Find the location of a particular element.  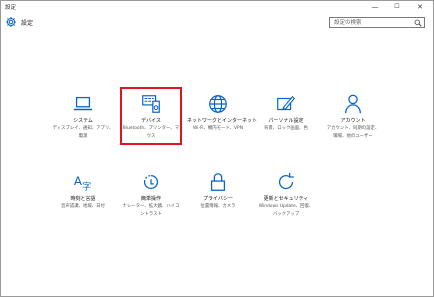

tile-description: Windows Update、回復、 is located at coordinates (286, 206).